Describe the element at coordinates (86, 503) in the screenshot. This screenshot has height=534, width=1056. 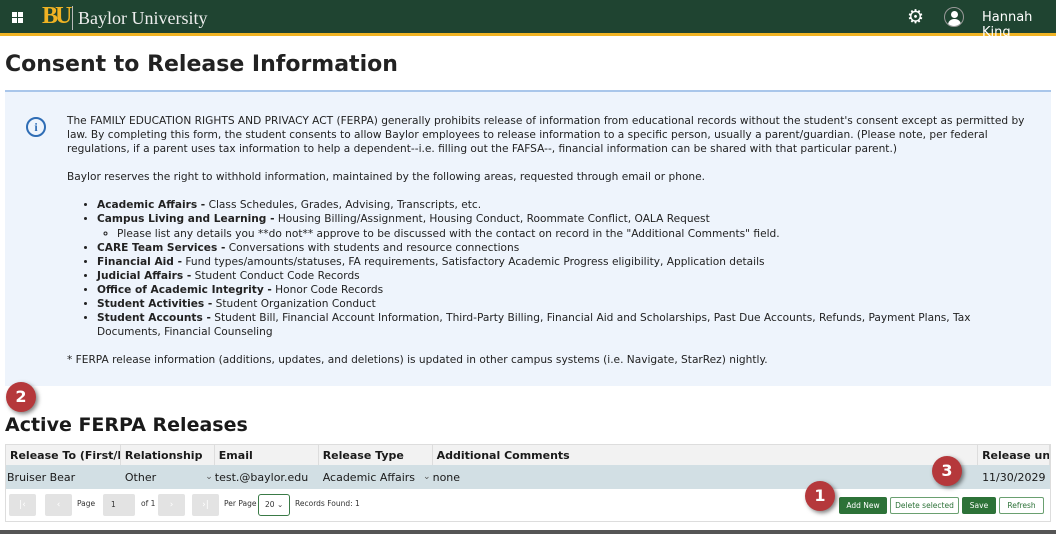
I see `page-label: Page` at that location.